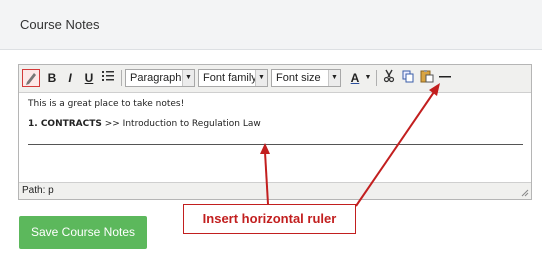  Describe the element at coordinates (298, 78) in the screenshot. I see `font-size-select-label: Font size` at that location.